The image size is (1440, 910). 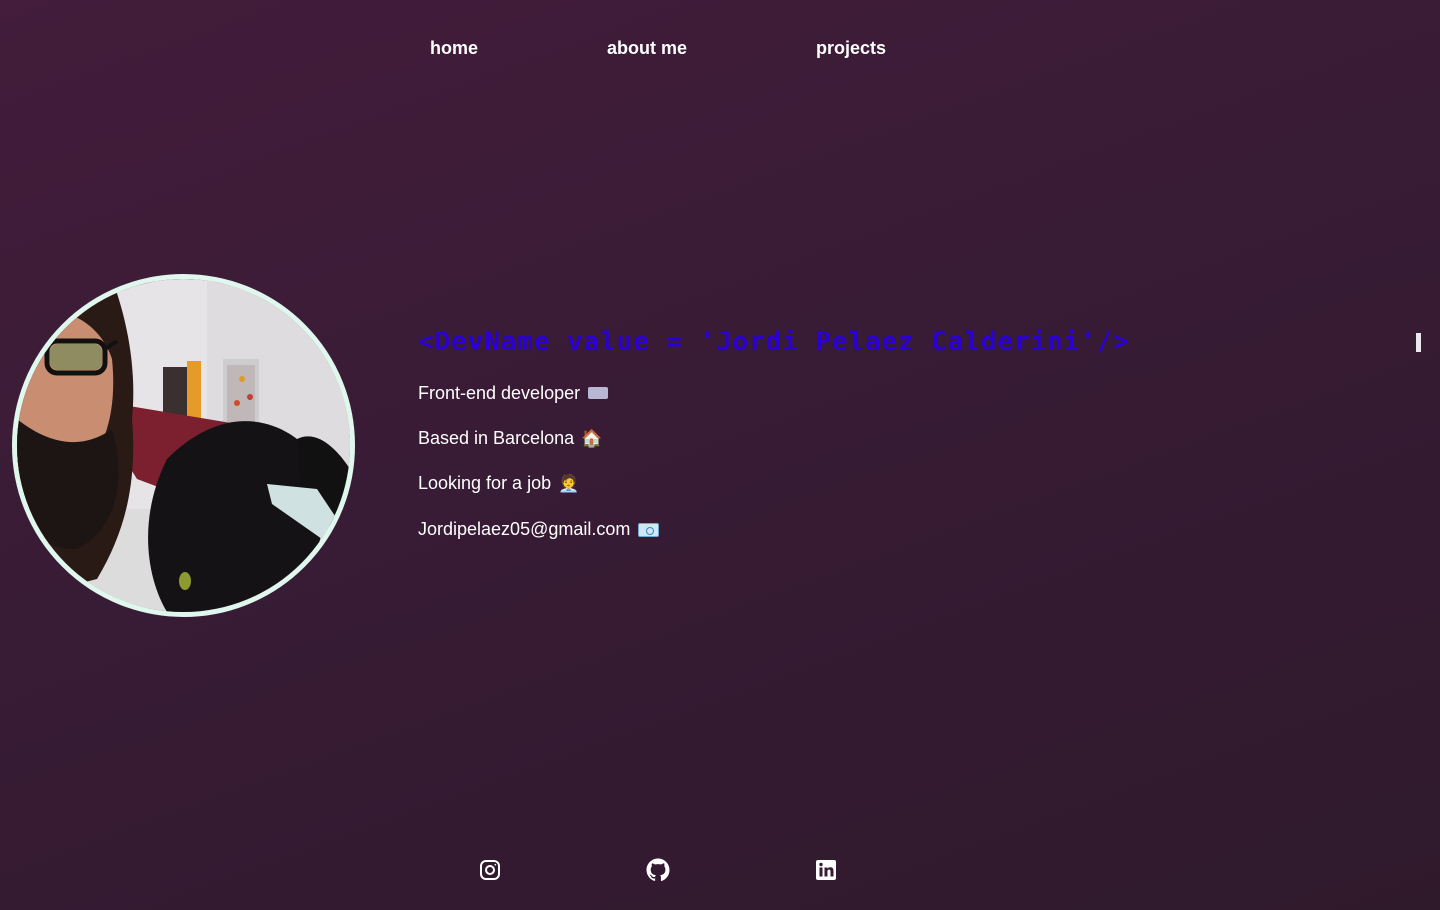 I want to click on nav-link-about-me: about me, so click(x=647, y=48).